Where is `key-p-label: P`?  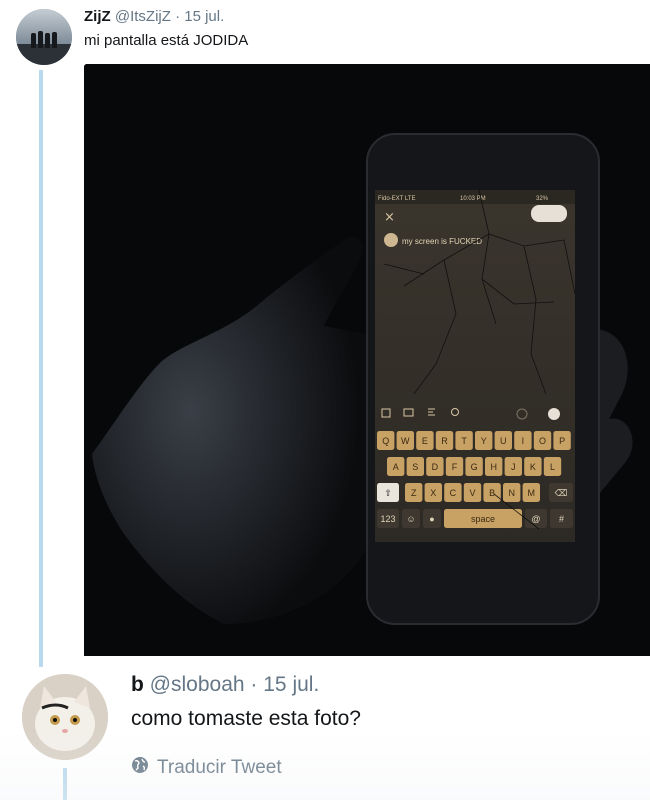
key-p-label: P is located at coordinates (562, 441).